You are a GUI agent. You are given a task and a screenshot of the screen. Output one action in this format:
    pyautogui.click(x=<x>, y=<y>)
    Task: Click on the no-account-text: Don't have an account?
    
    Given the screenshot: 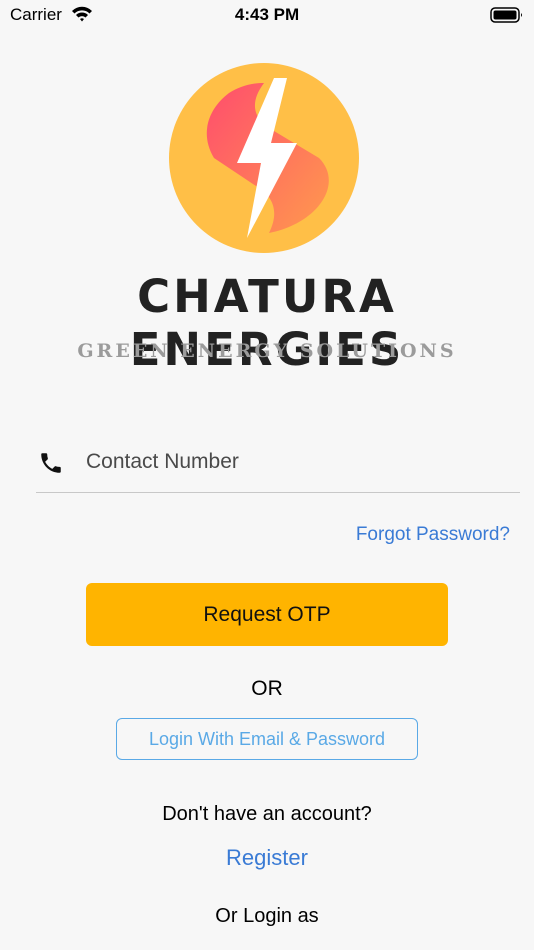 What is the action you would take?
    pyautogui.click(x=267, y=814)
    